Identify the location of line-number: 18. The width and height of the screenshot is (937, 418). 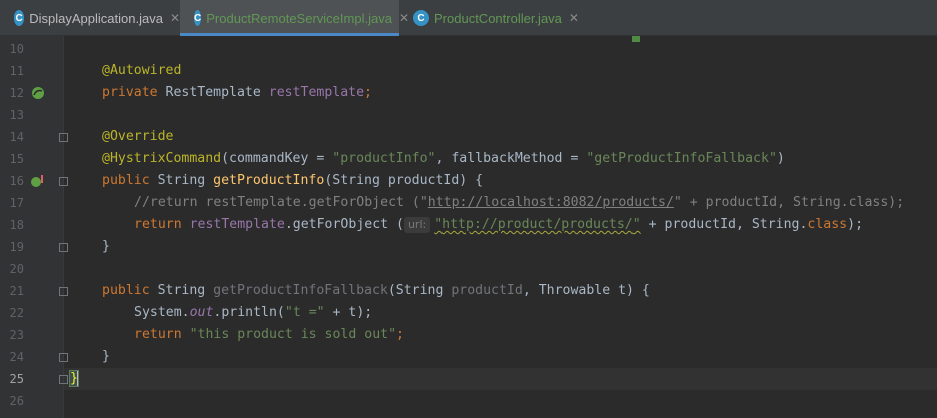
(16, 225).